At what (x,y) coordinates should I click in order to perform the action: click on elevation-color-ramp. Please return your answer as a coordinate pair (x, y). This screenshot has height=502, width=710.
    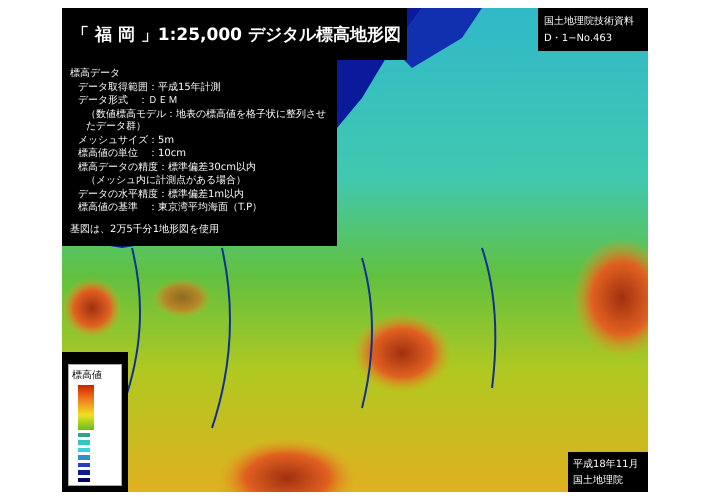
    Looking at the image, I should click on (86, 407).